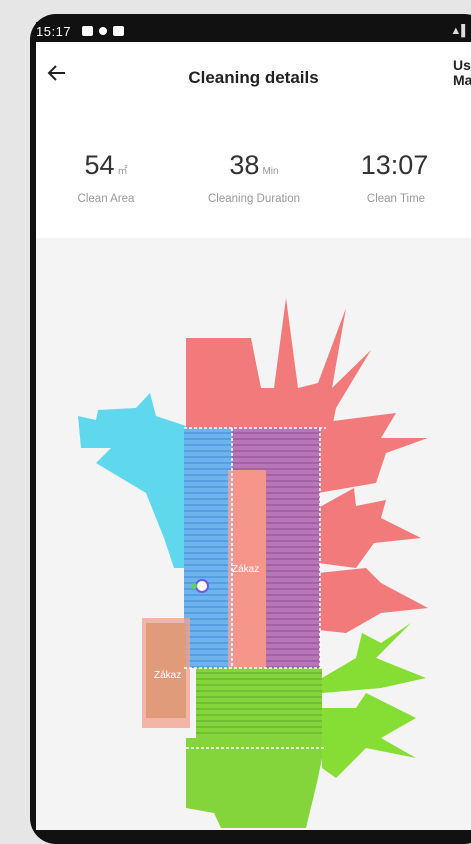 The image size is (471, 844). I want to click on dock-icon, so click(194, 586).